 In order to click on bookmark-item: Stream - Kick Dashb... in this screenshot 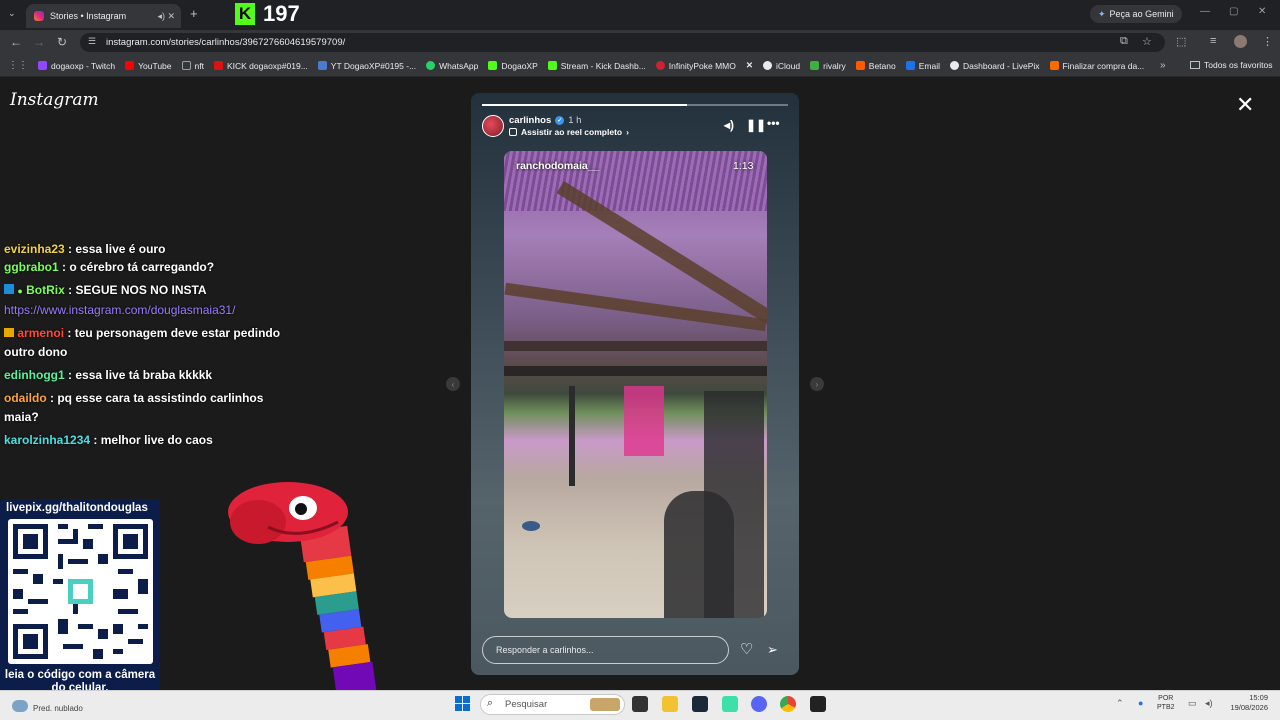, I will do `click(596, 66)`.